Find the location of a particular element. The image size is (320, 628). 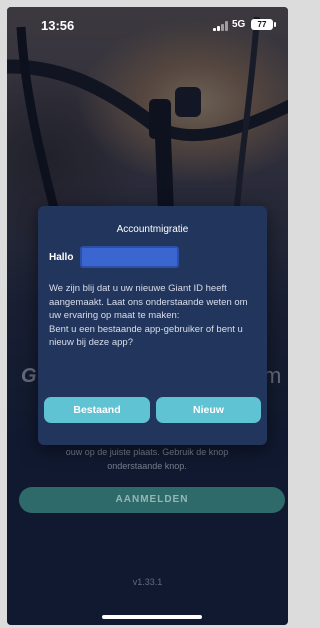

status-time: 13:56 is located at coordinates (58, 25).